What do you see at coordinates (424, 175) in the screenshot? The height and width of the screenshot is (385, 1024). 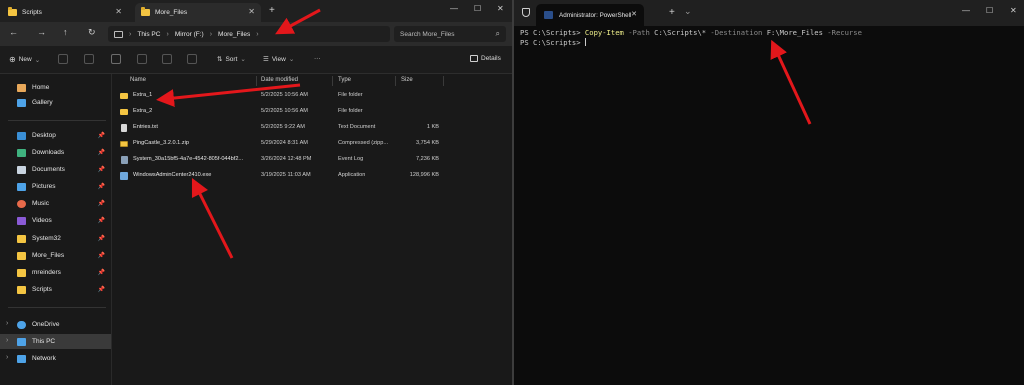 I see `file-size: 128,996 KB` at bounding box center [424, 175].